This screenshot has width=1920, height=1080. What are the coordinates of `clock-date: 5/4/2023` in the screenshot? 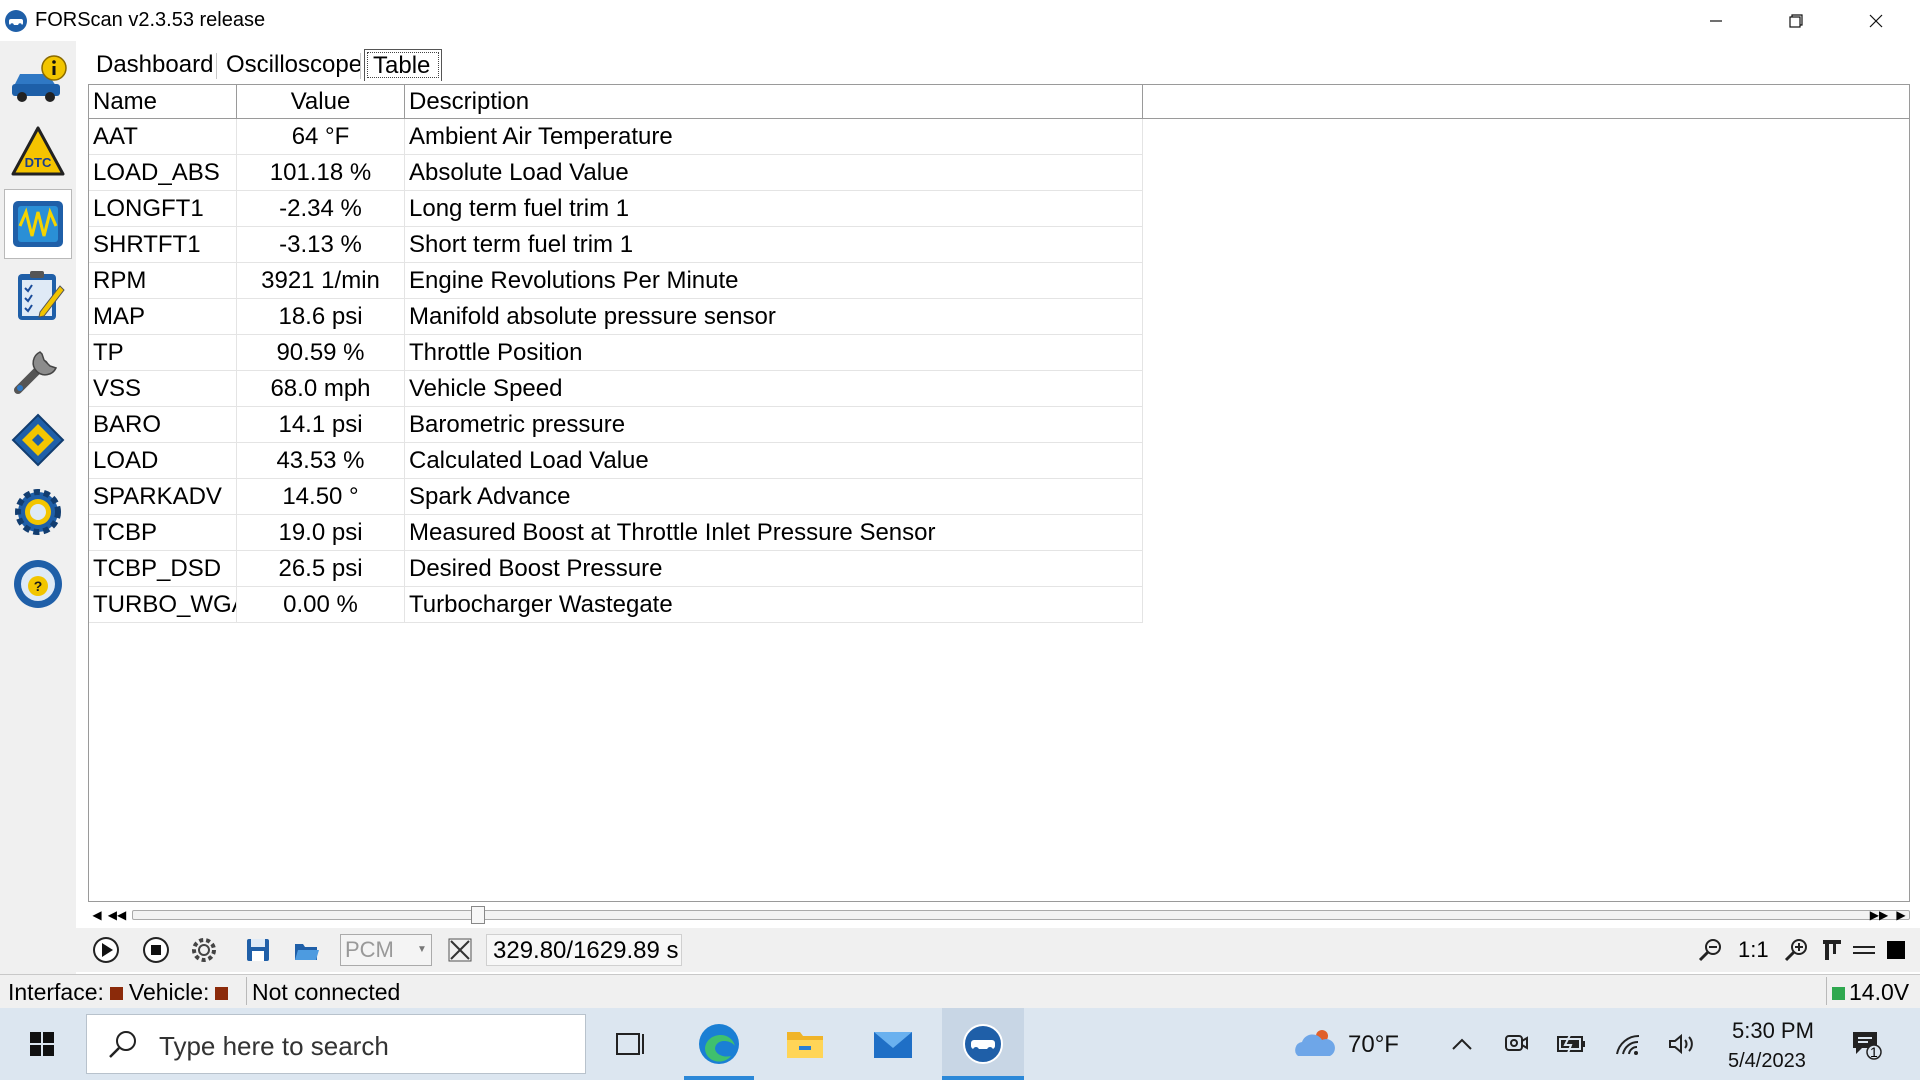 It's located at (1767, 1061).